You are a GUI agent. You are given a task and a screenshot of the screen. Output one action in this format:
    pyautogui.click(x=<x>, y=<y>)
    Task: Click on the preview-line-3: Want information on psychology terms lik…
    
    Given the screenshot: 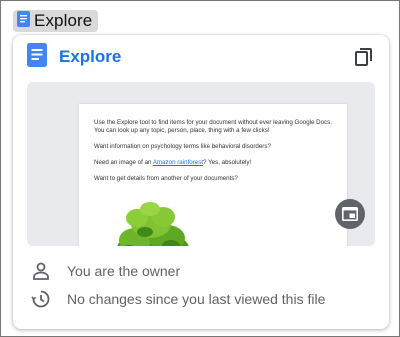 What is the action you would take?
    pyautogui.click(x=182, y=146)
    